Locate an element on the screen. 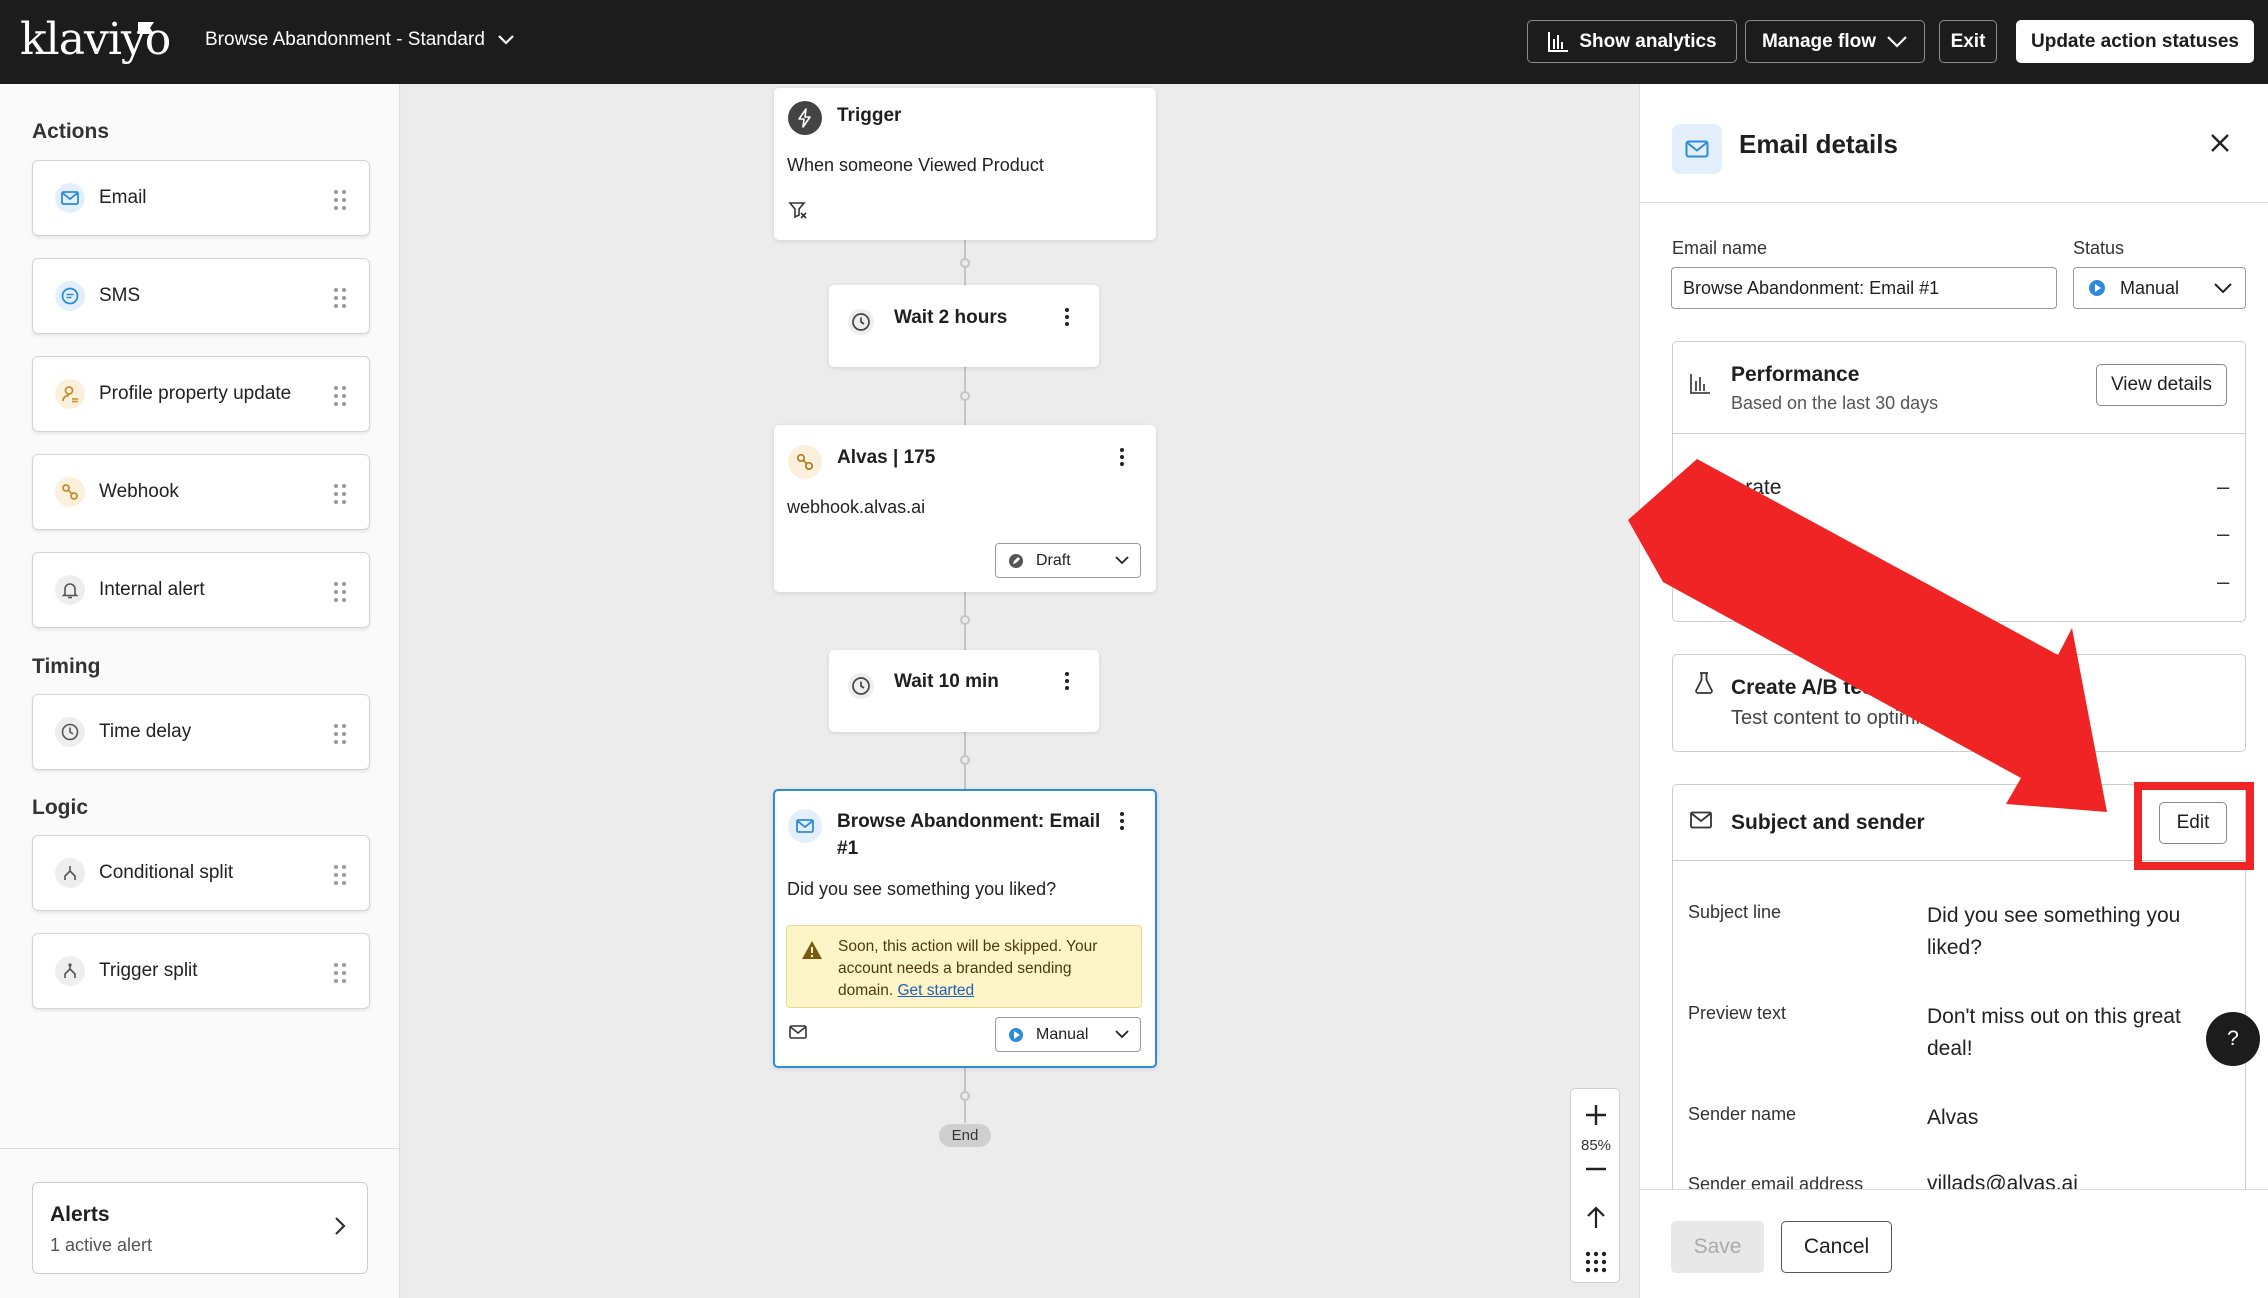 This screenshot has height=1298, width=2268. email-node-subject: Did you see something you liked? is located at coordinates (922, 889).